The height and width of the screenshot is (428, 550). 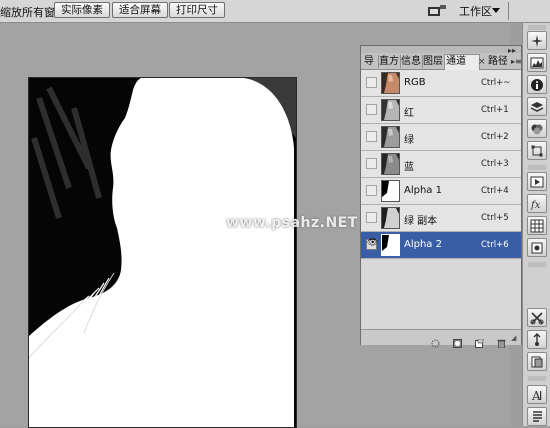 What do you see at coordinates (516, 61) in the screenshot?
I see `panel-menu-icon: ▸≡` at bounding box center [516, 61].